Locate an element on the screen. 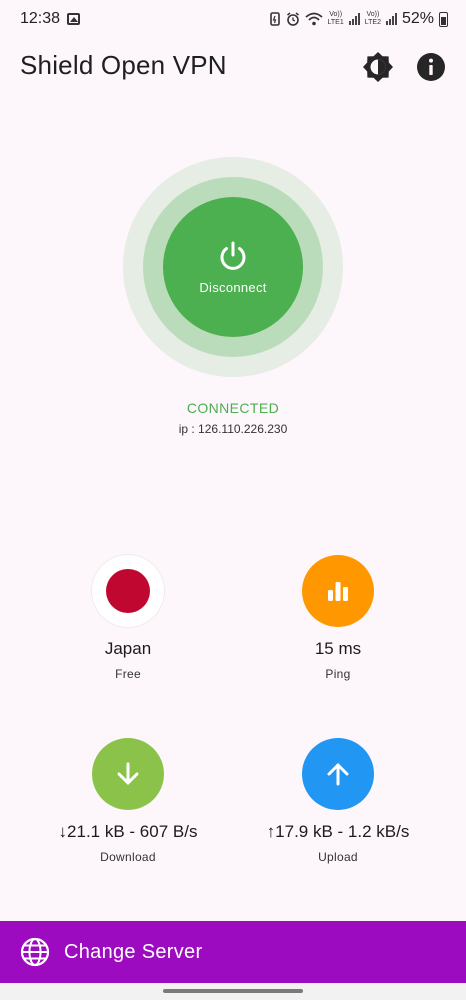 Image resolution: width=466 pixels, height=1000 pixels. arrow-down-icon is located at coordinates (128, 773).